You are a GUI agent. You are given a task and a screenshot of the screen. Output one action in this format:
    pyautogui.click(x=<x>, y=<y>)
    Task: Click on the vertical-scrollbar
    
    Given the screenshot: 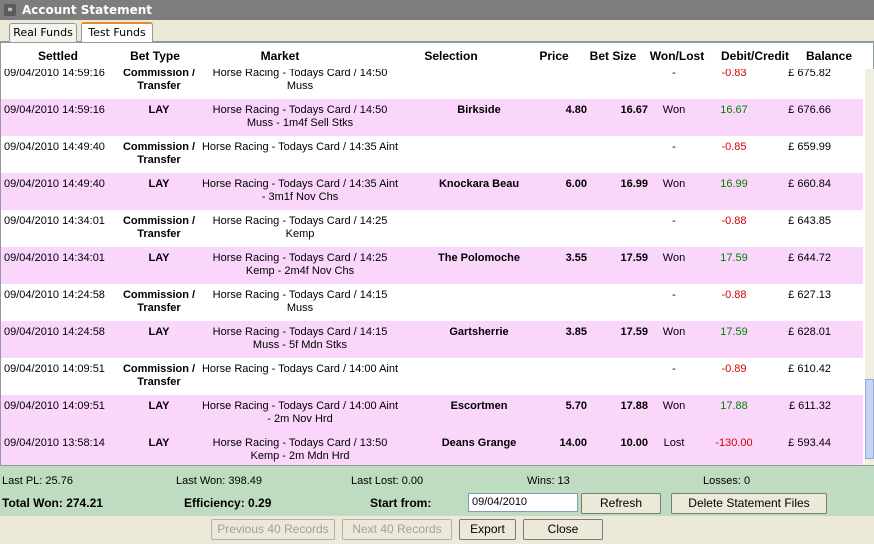 What is the action you would take?
    pyautogui.click(x=869, y=267)
    